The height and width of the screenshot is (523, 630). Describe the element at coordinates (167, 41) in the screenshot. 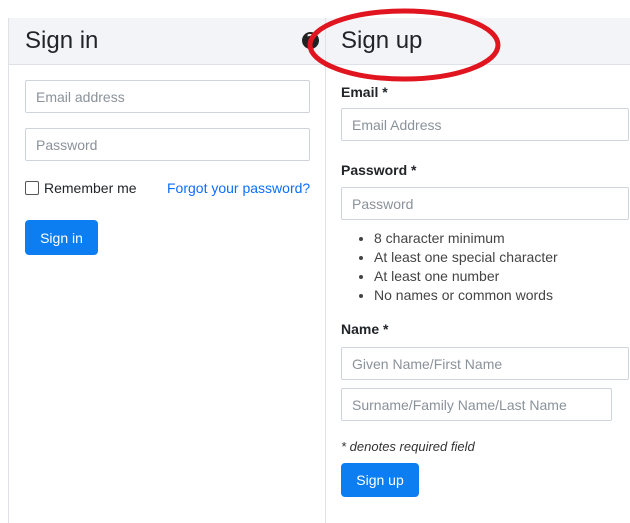

I see `signin-header: Sign in ?` at that location.